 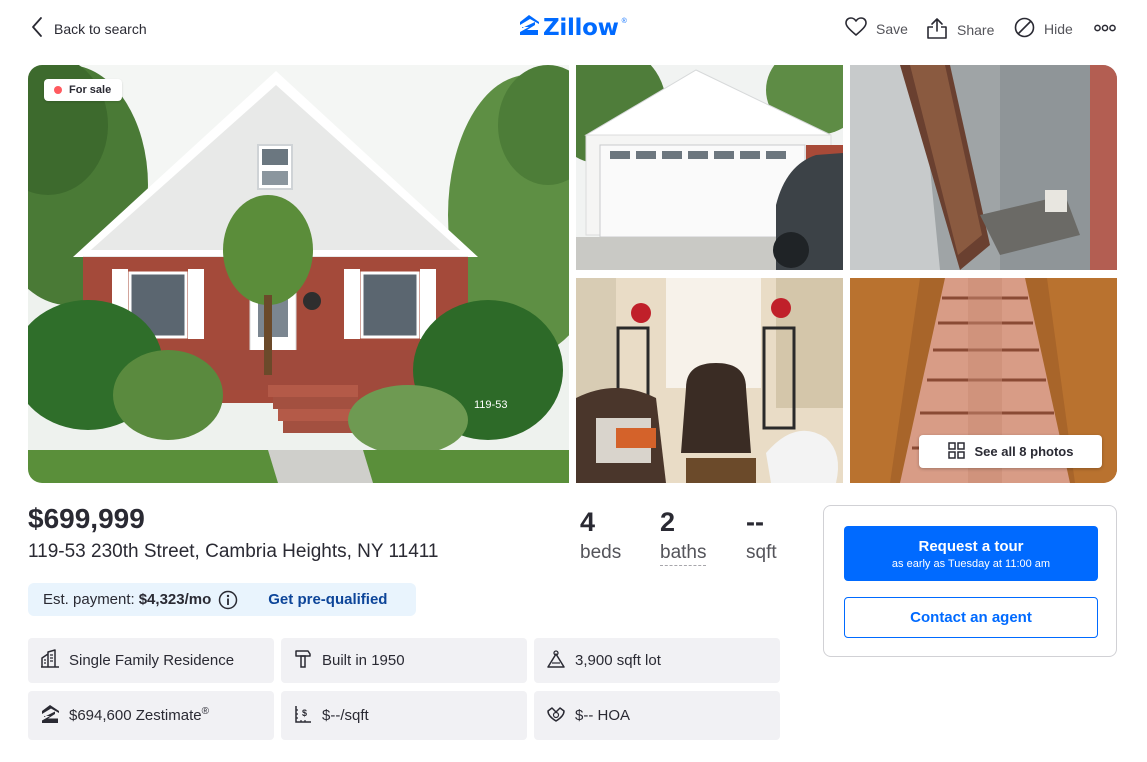 I want to click on share-label: Share, so click(x=976, y=29).